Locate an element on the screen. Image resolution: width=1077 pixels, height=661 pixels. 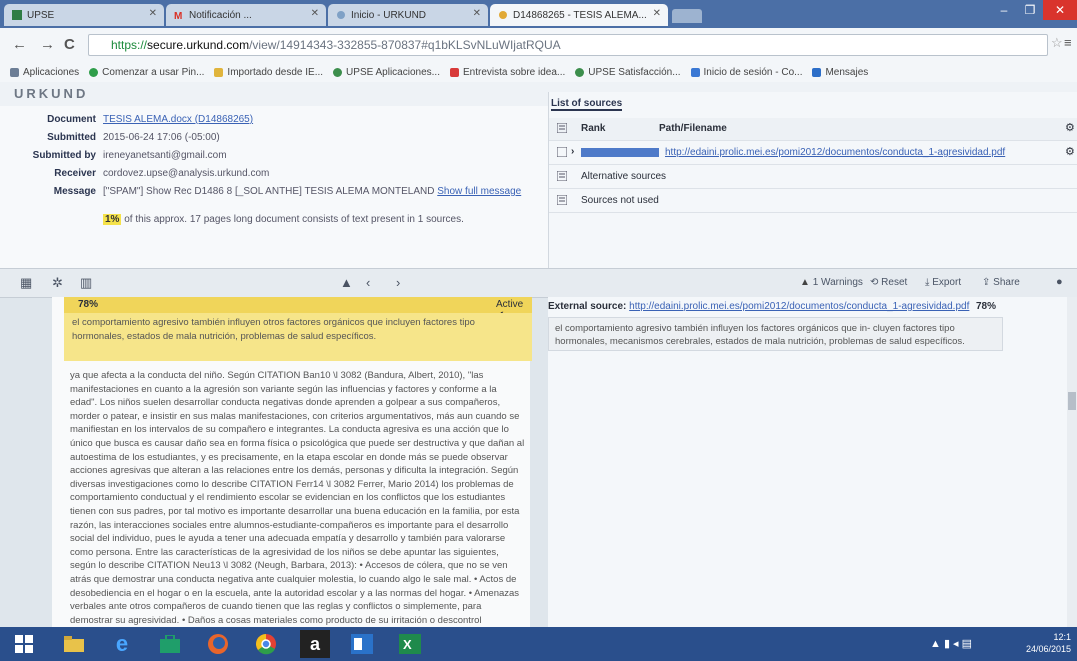
window-controls: – ❐ ✕ is located at coordinates (1034, 11).